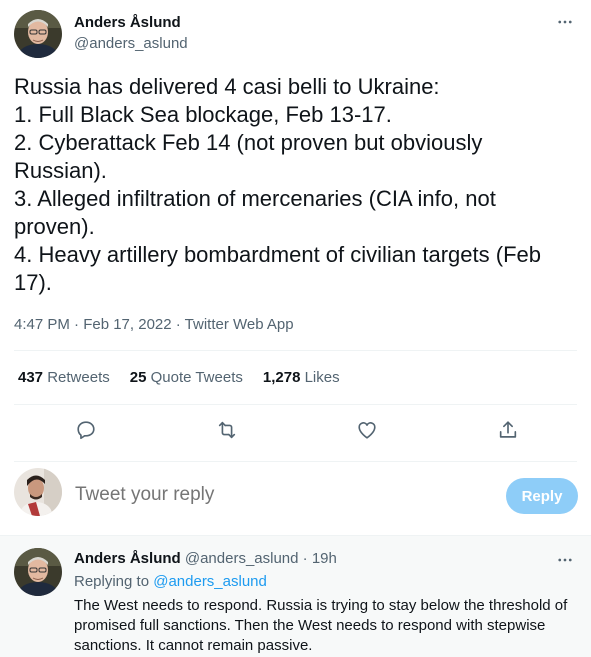  I want to click on reply-more-options-icon, so click(565, 560).